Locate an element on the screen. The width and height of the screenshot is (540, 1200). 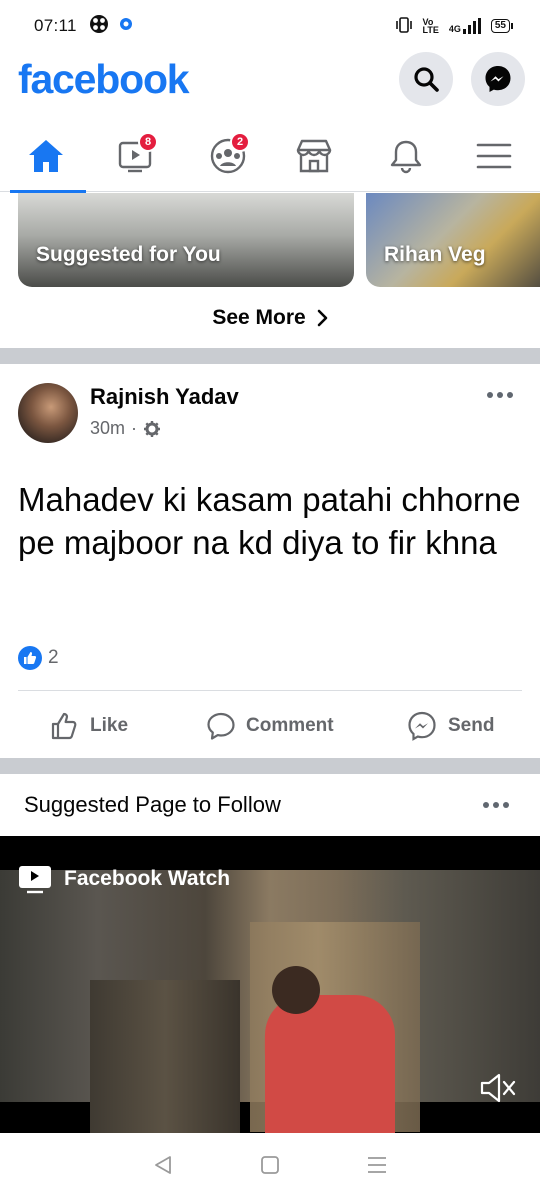
send-label: Send is located at coordinates (471, 725).